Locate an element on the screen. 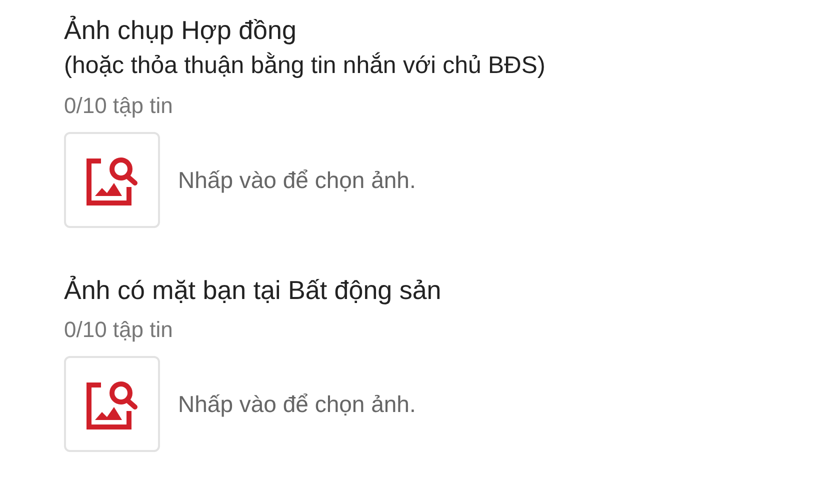 The height and width of the screenshot is (487, 828). section-title: Ảnh có mặt bạn tại Bất động sản is located at coordinates (253, 290).